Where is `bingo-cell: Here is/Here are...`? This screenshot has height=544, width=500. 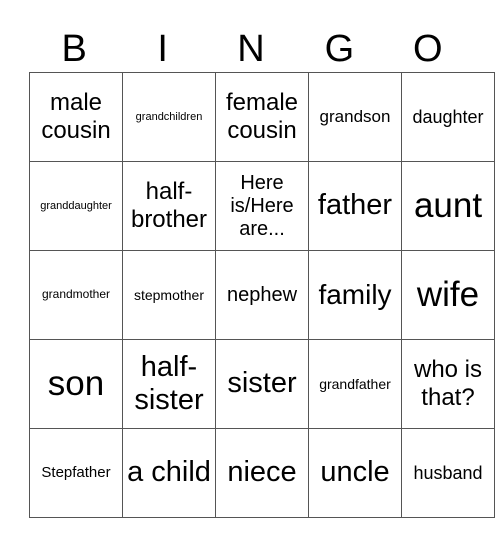 bingo-cell: Here is/Here are... is located at coordinates (262, 206).